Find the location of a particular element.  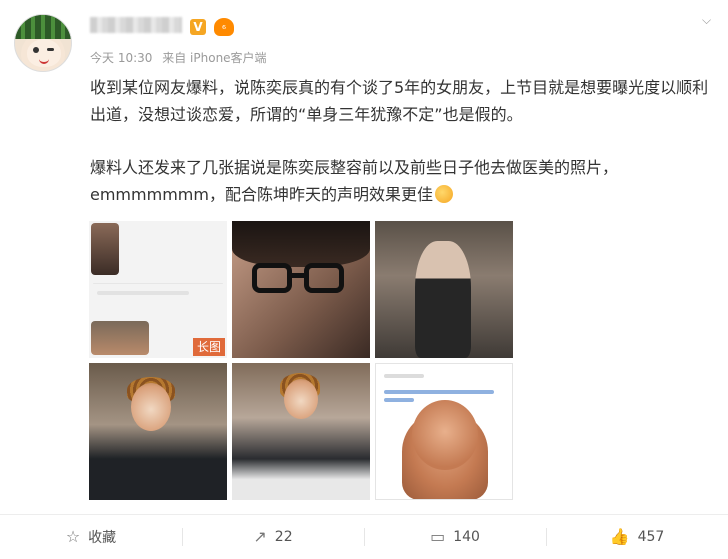

post-meta: 今天 10:30 来自 iPhone客户端 is located at coordinates (181, 57).